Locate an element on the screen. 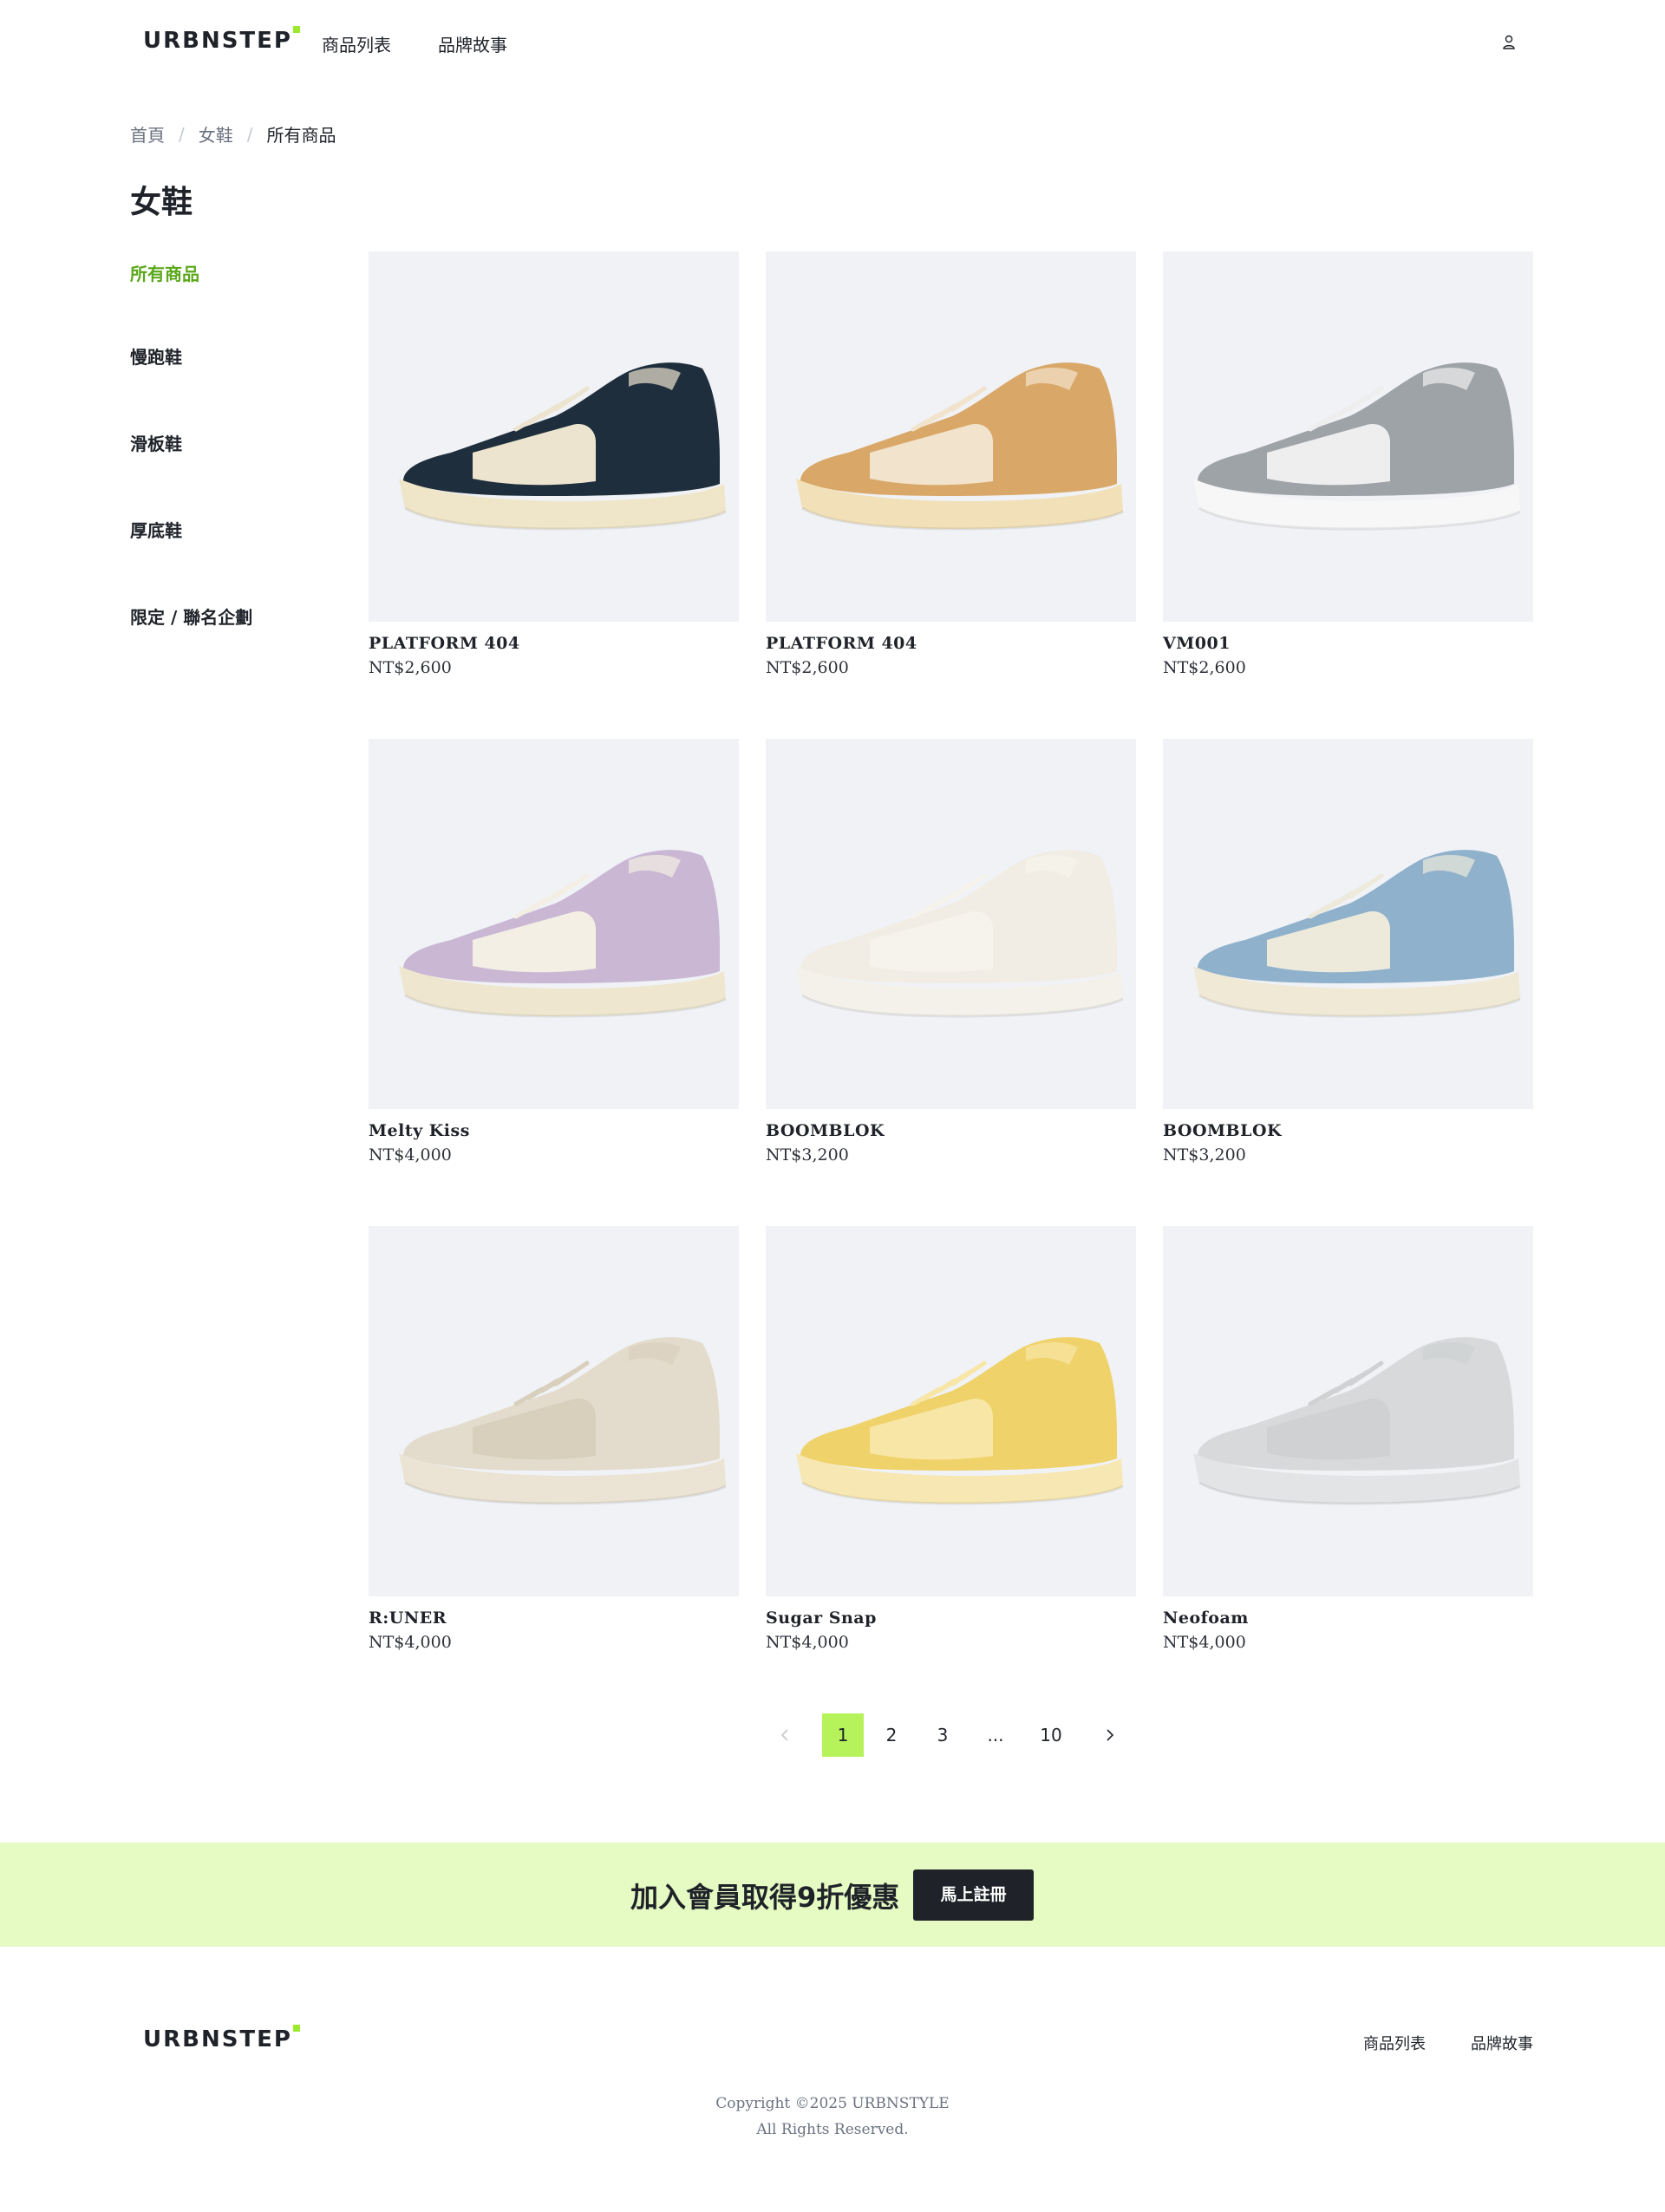  copyright-rights: All Rights Reserved. is located at coordinates (832, 2129).